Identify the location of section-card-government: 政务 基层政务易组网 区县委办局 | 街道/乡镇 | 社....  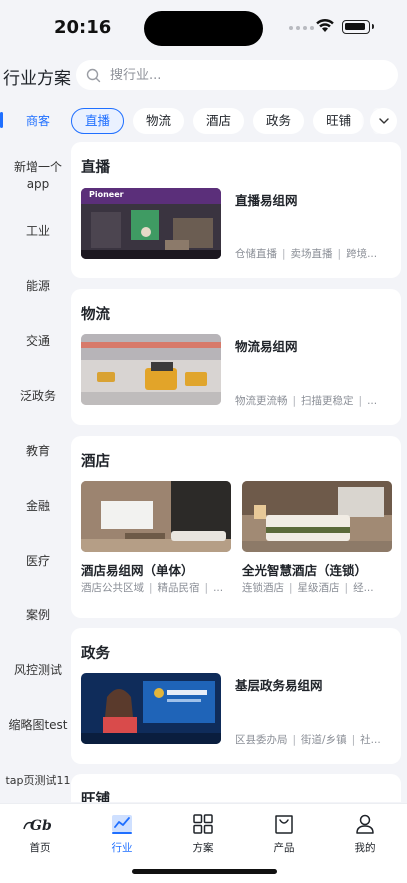
(236, 696).